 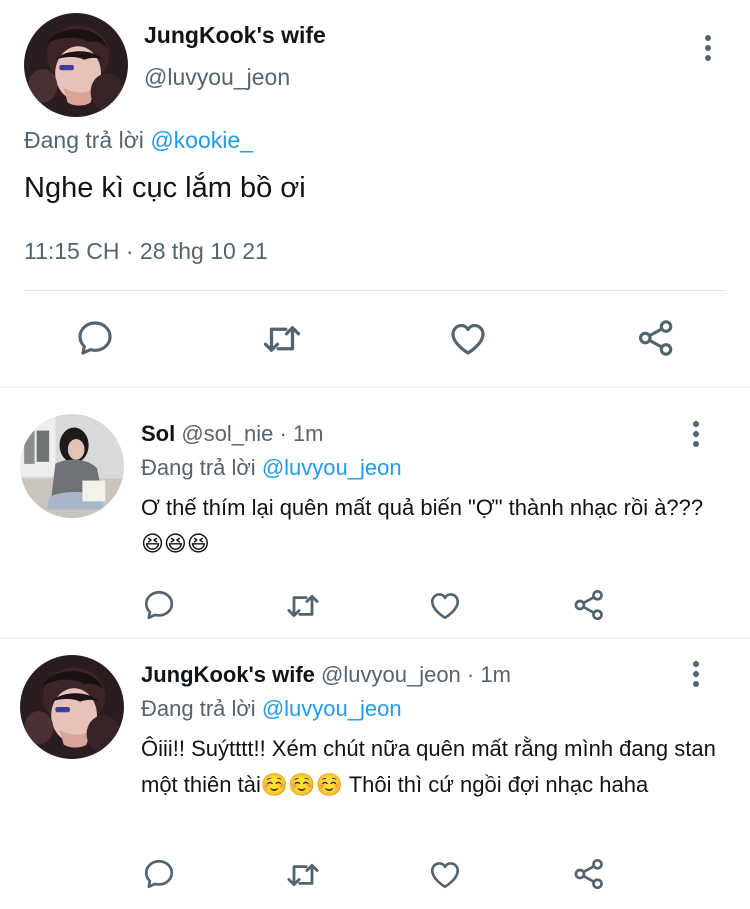 What do you see at coordinates (201, 140) in the screenshot?
I see `replying-to-mention: @kookie_` at bounding box center [201, 140].